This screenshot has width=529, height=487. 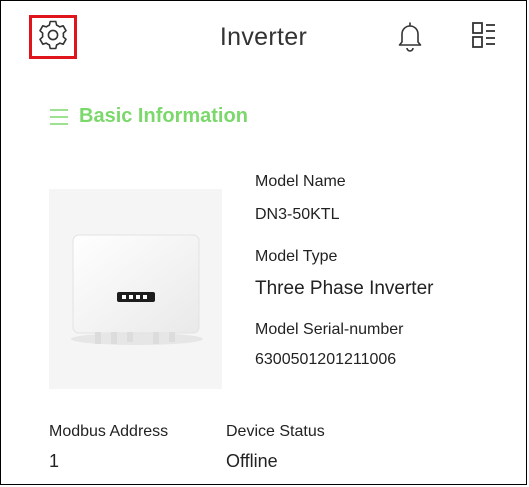 I want to click on menu-button, so click(x=484, y=37).